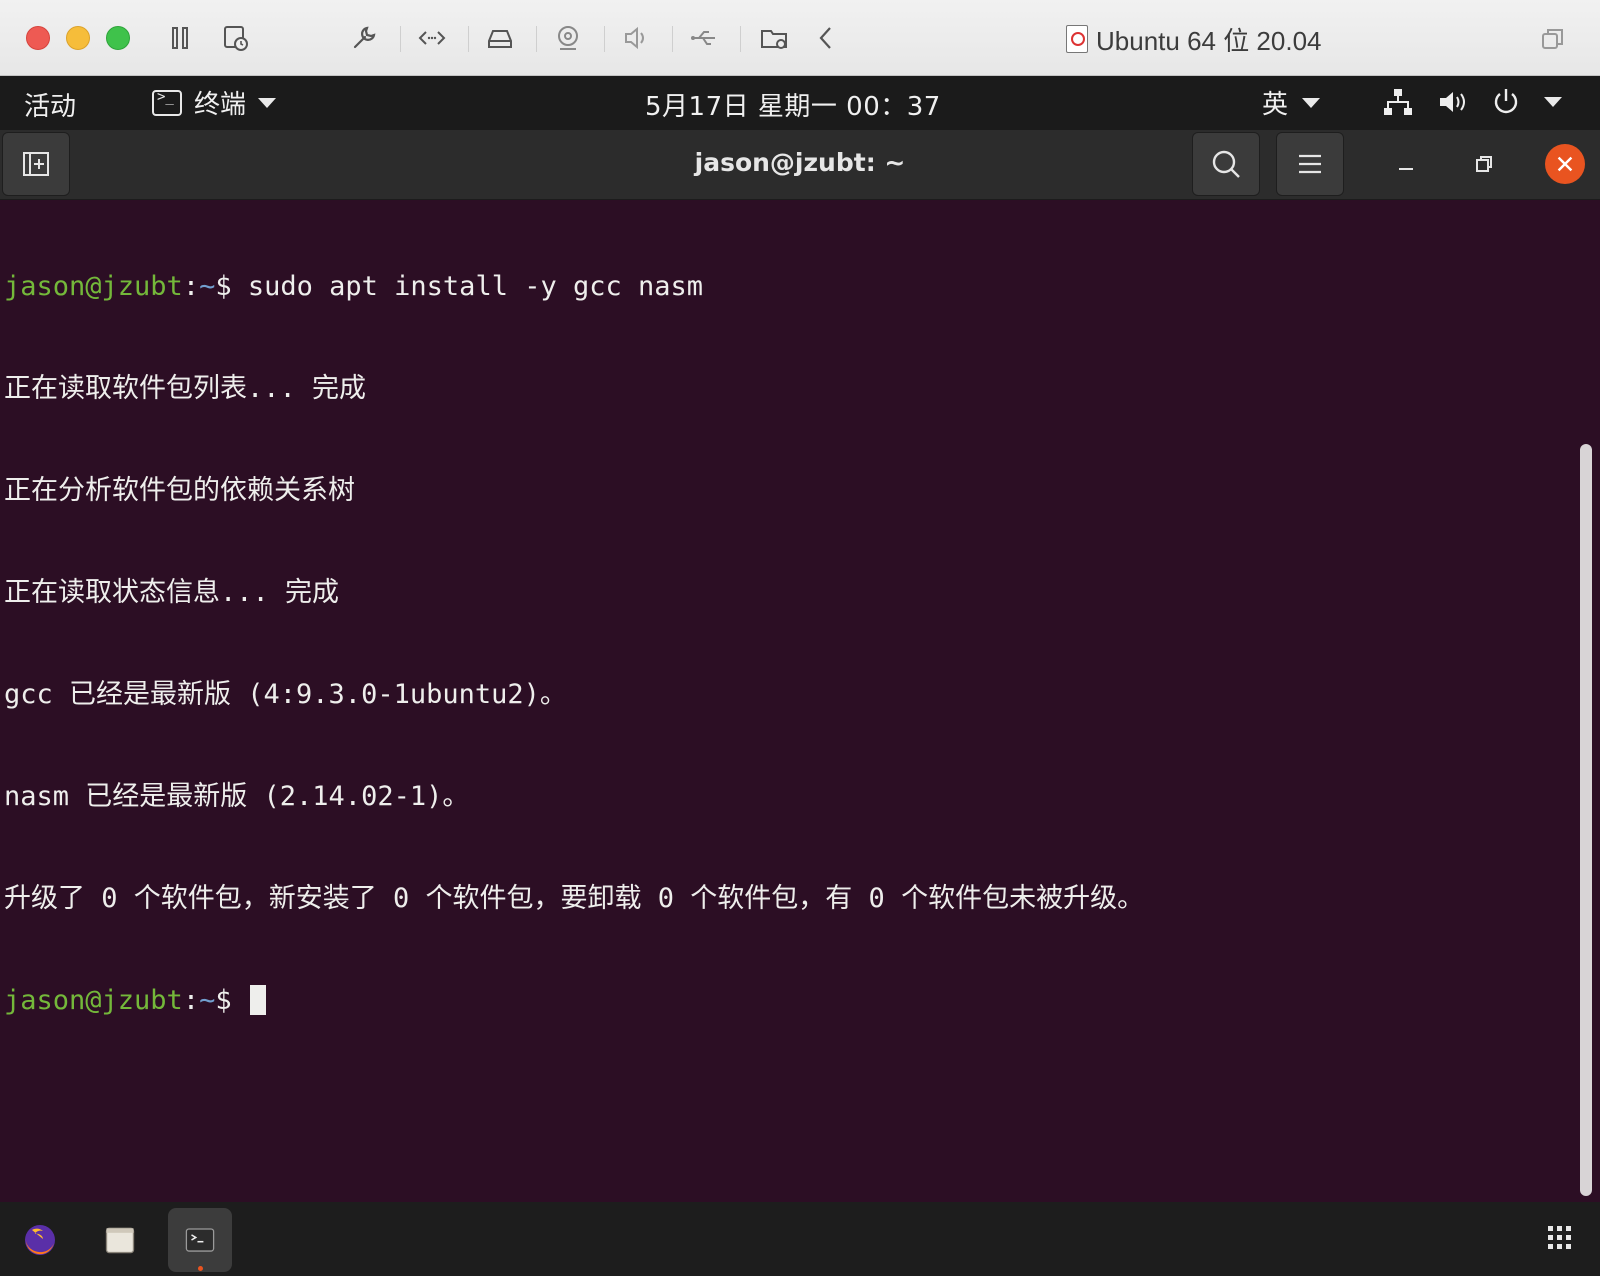 This screenshot has width=1600, height=1276. I want to click on app-menu: 终端, so click(214, 102).